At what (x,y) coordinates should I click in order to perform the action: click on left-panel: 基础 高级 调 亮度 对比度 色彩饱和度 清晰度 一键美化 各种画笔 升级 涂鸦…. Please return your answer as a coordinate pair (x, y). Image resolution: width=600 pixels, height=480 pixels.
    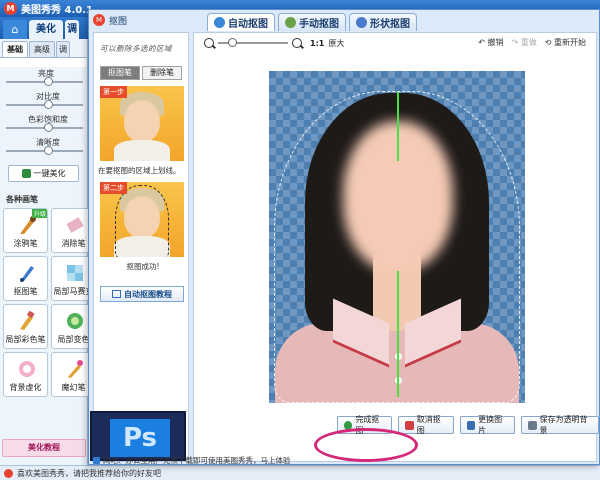
    Looking at the image, I should click on (48, 252).